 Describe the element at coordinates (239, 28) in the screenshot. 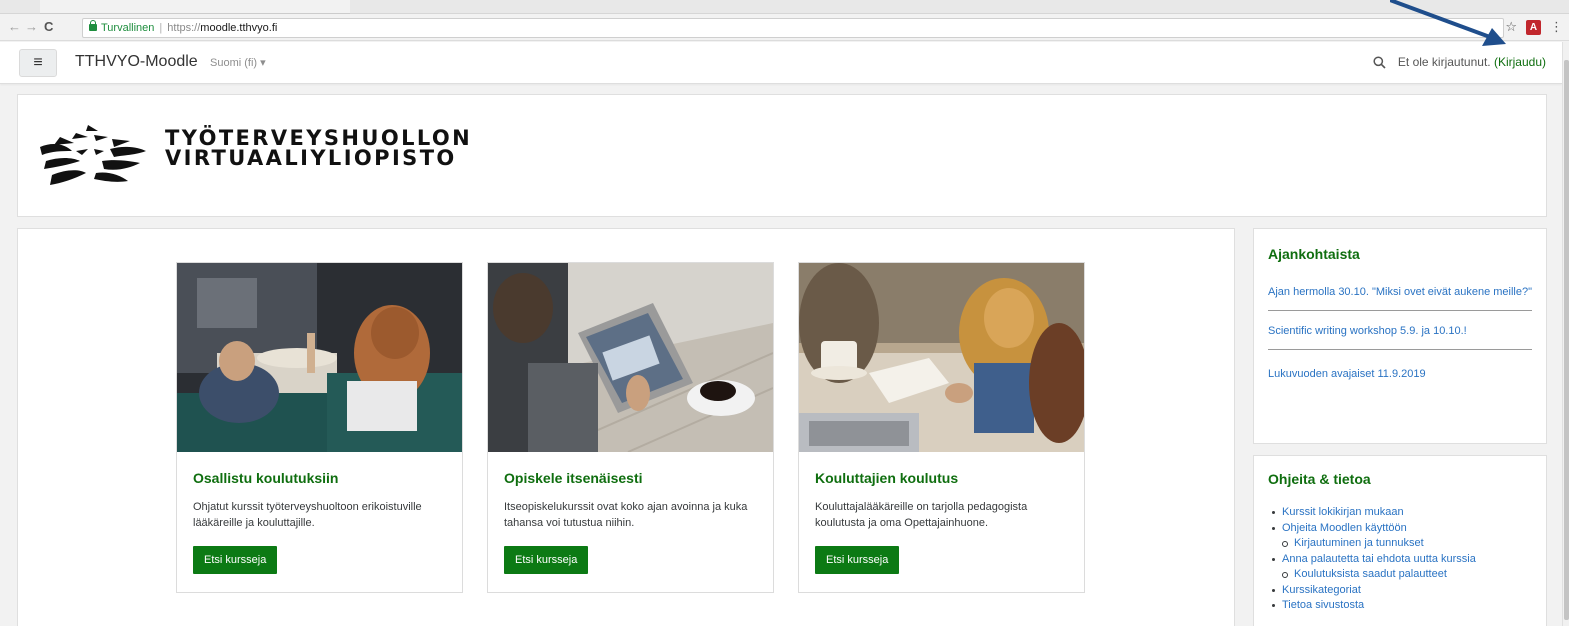

I see `url-host: moodle.tthvyo.fi` at that location.